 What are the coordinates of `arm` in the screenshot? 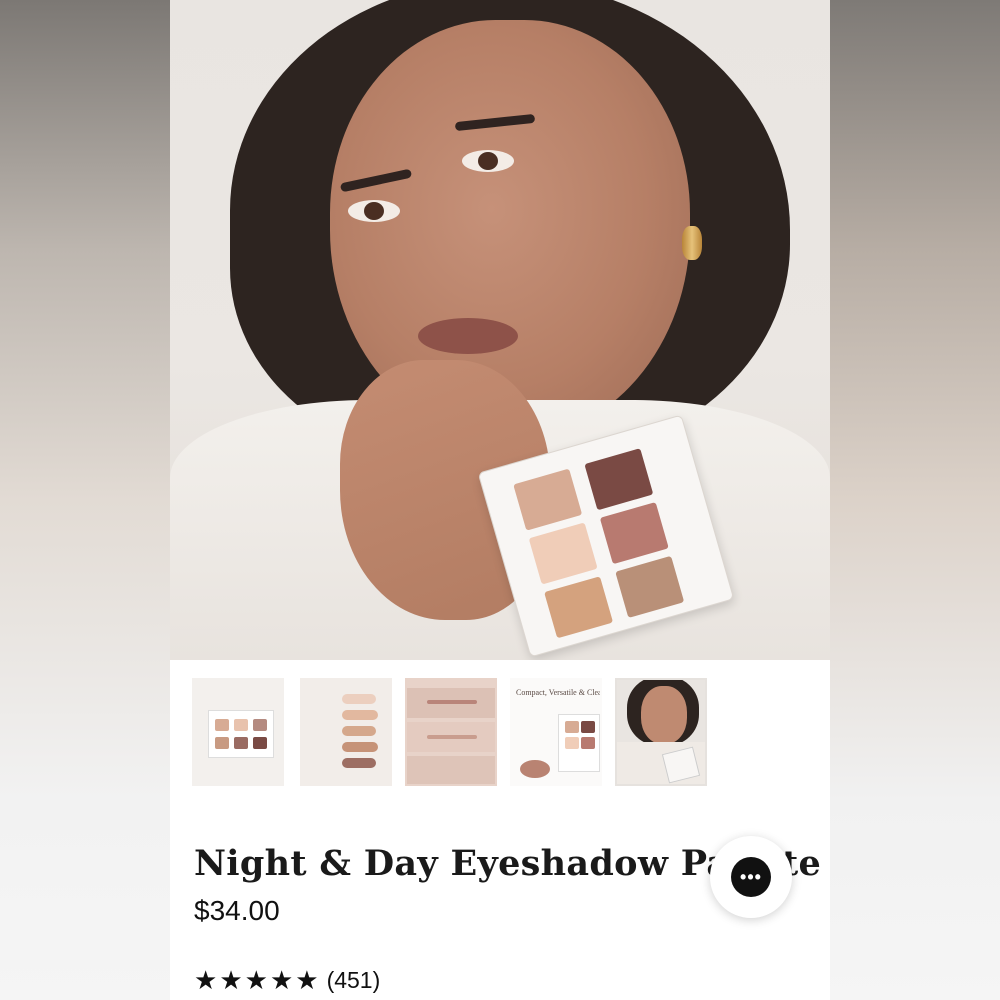 It's located at (451, 770).